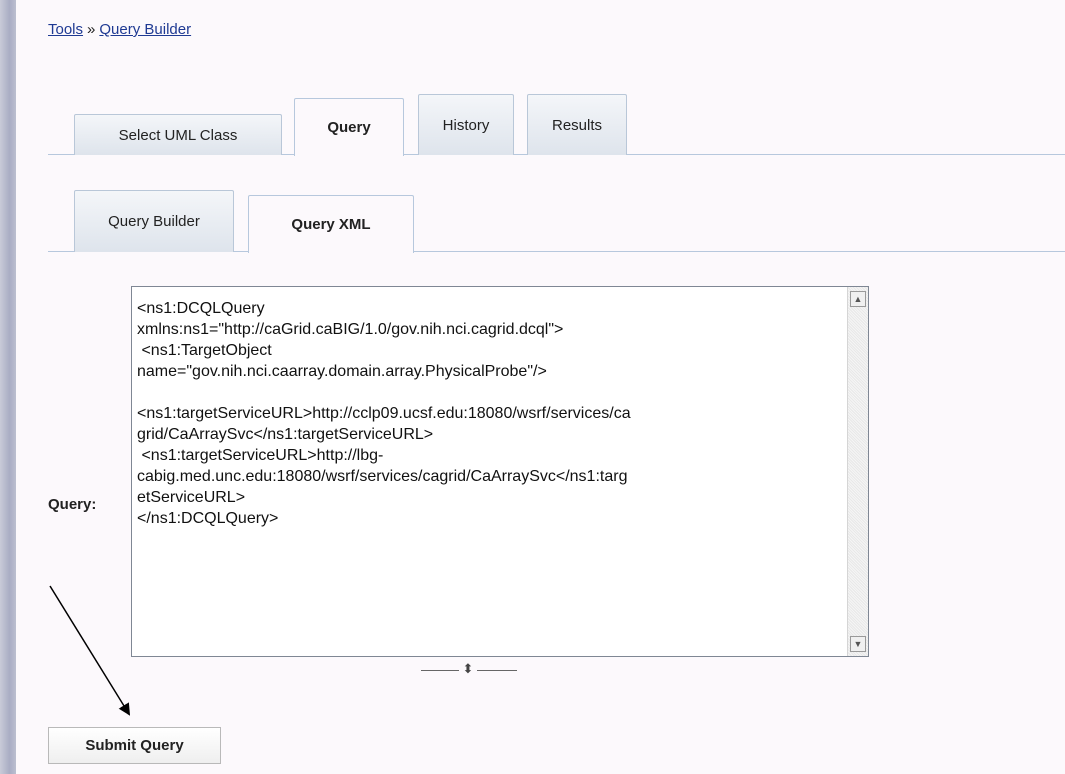 Image resolution: width=1065 pixels, height=774 pixels. I want to click on breadcrumb-tools-link: Tools, so click(65, 29).